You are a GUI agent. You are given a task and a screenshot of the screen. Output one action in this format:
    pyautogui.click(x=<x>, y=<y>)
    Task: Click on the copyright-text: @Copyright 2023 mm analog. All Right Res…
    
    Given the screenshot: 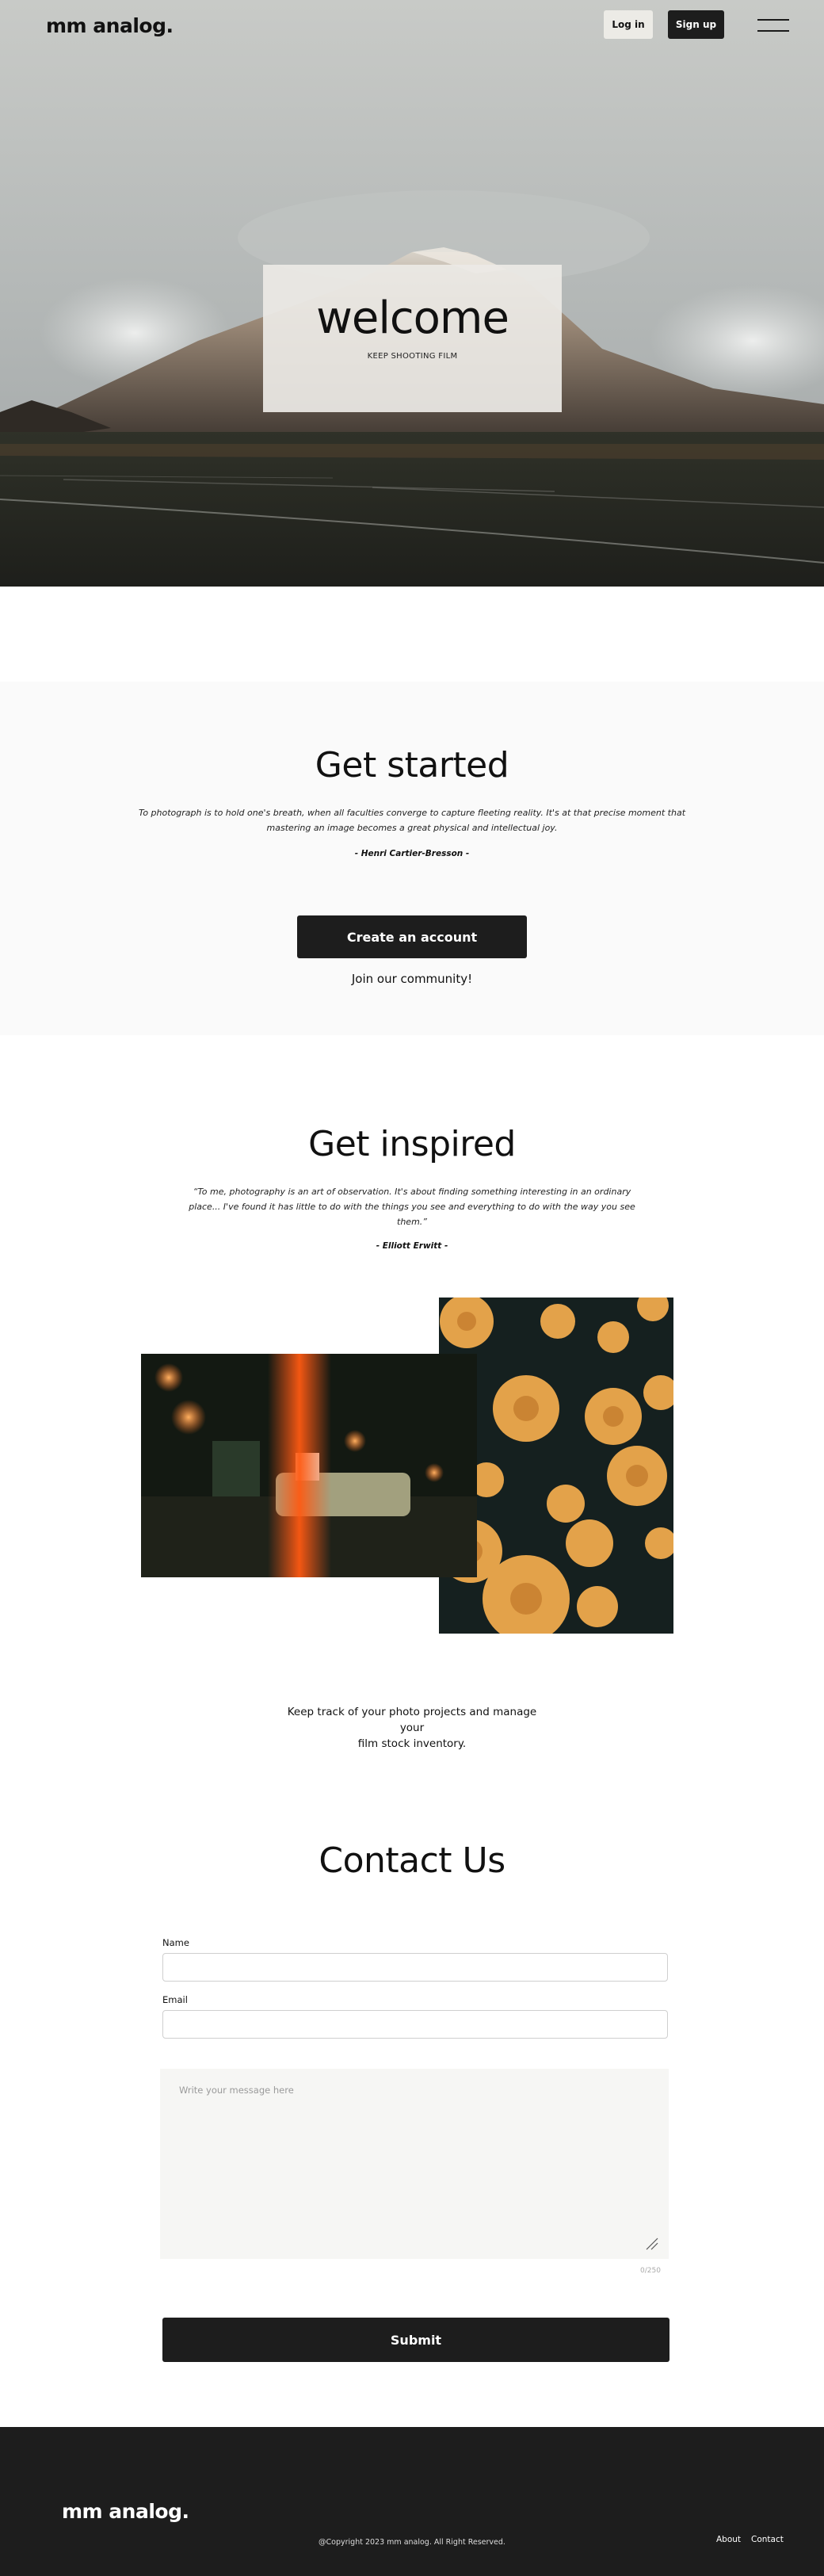 What is the action you would take?
    pyautogui.click(x=412, y=2542)
    